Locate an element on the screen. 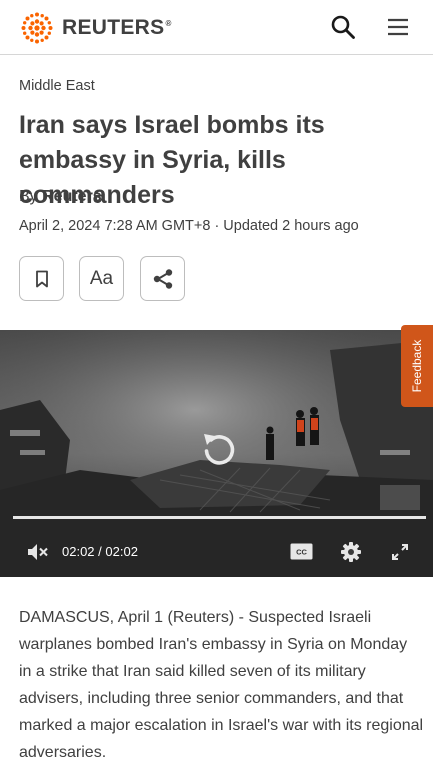 The image size is (433, 772). share-icon is located at coordinates (162, 278).